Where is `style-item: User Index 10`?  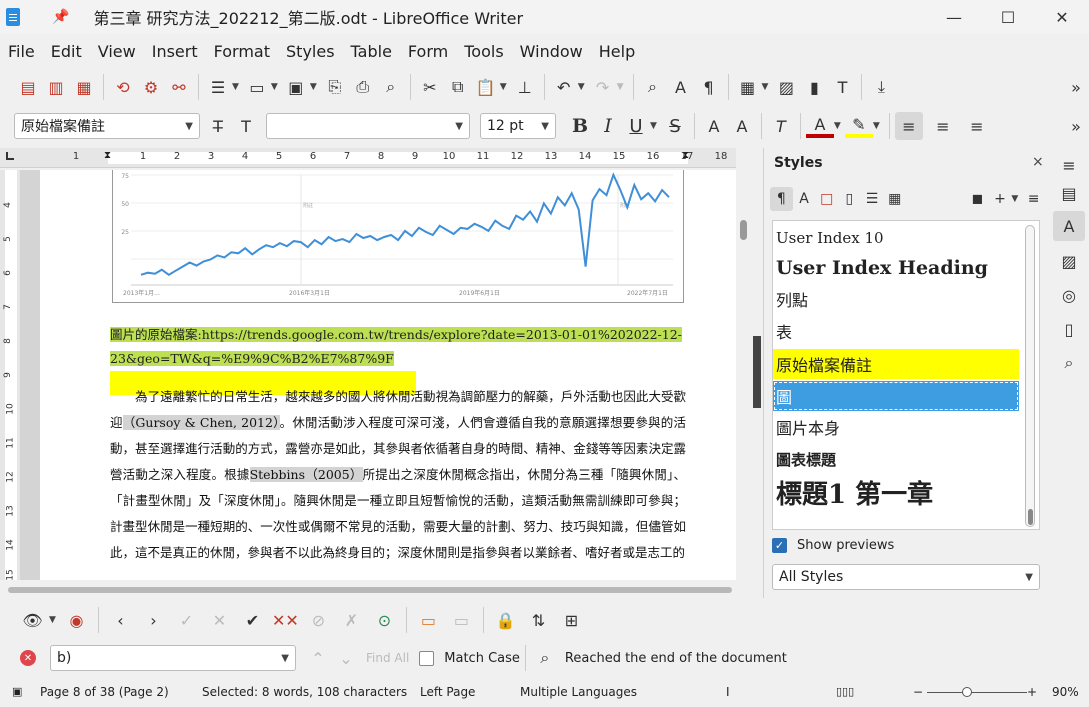
style-item: User Index 10 is located at coordinates (896, 238).